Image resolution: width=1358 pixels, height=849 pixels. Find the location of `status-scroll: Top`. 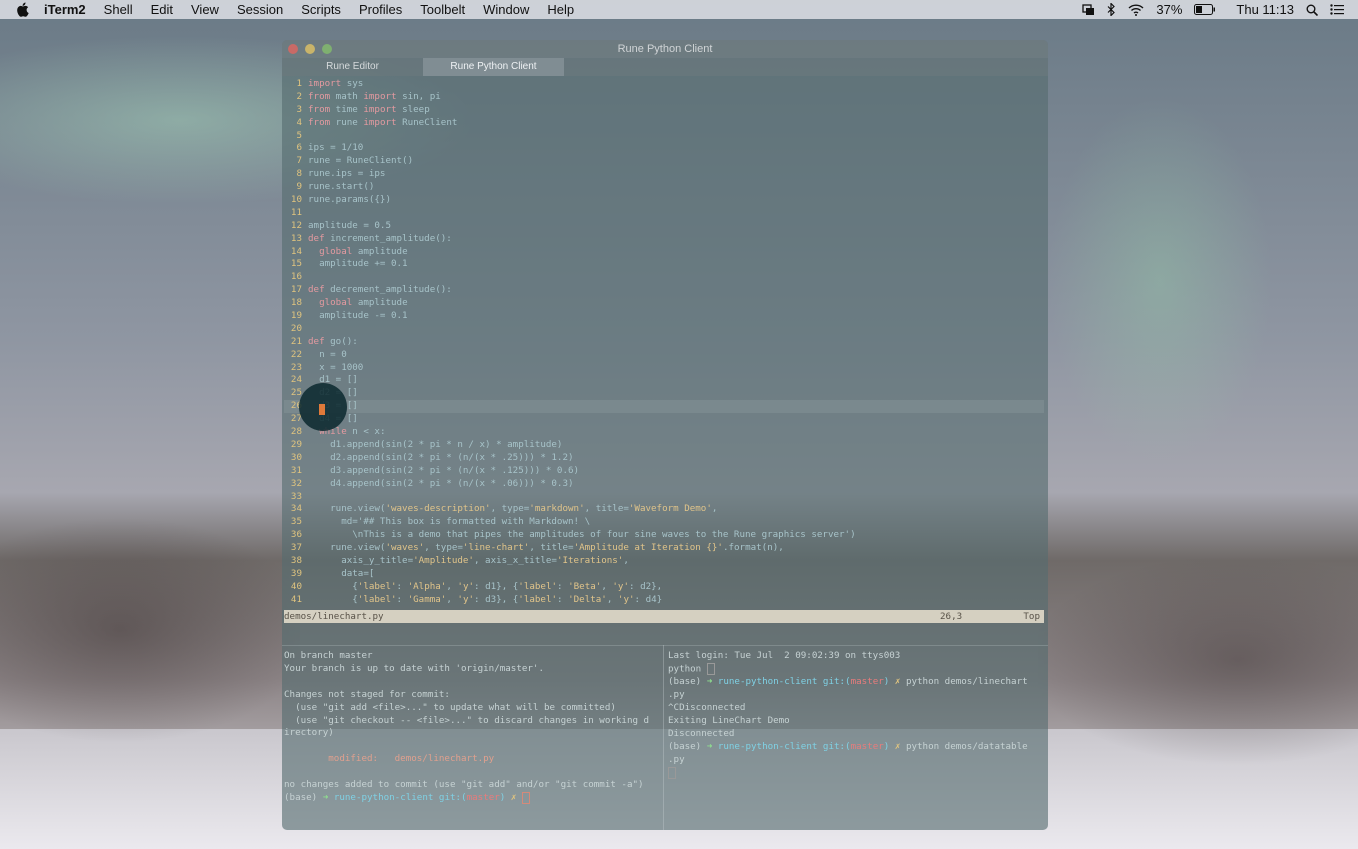

status-scroll: Top is located at coordinates (1031, 616).